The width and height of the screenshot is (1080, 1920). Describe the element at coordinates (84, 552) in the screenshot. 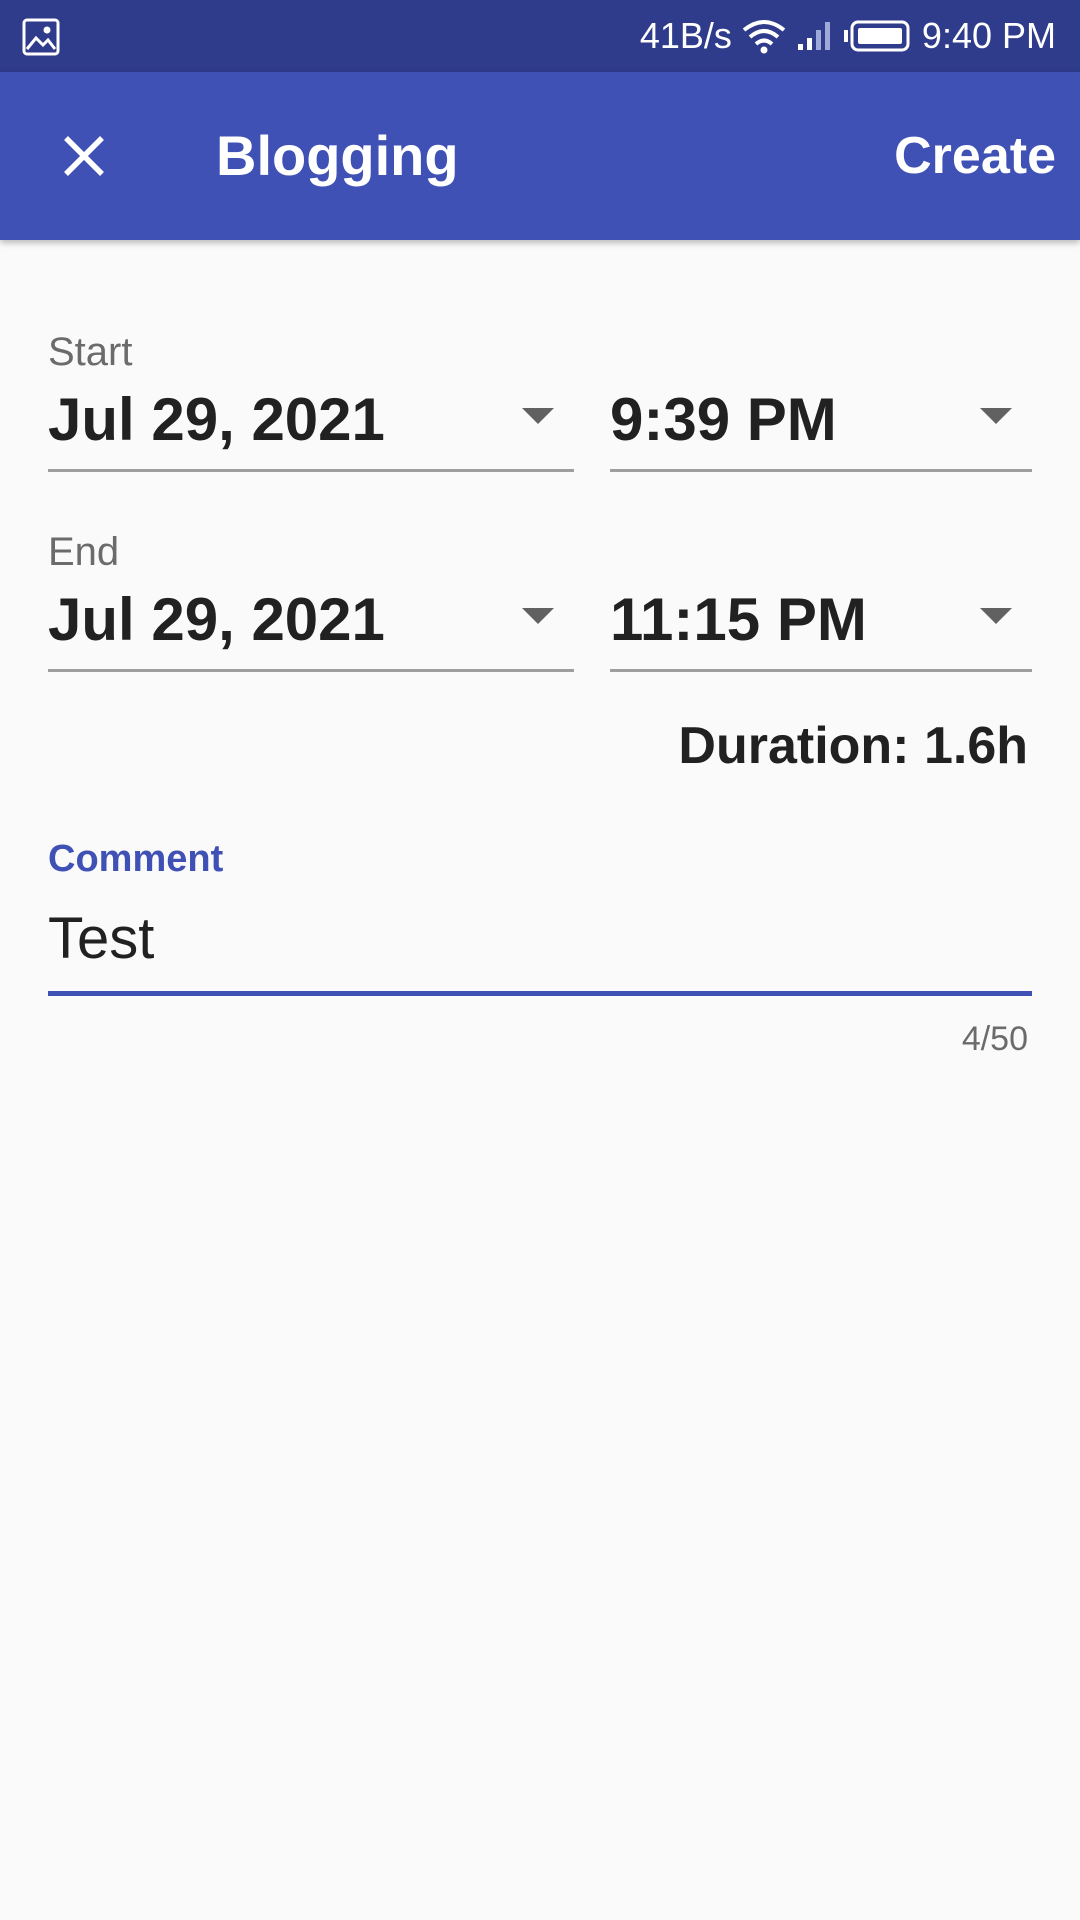

I see `end-label: End` at that location.